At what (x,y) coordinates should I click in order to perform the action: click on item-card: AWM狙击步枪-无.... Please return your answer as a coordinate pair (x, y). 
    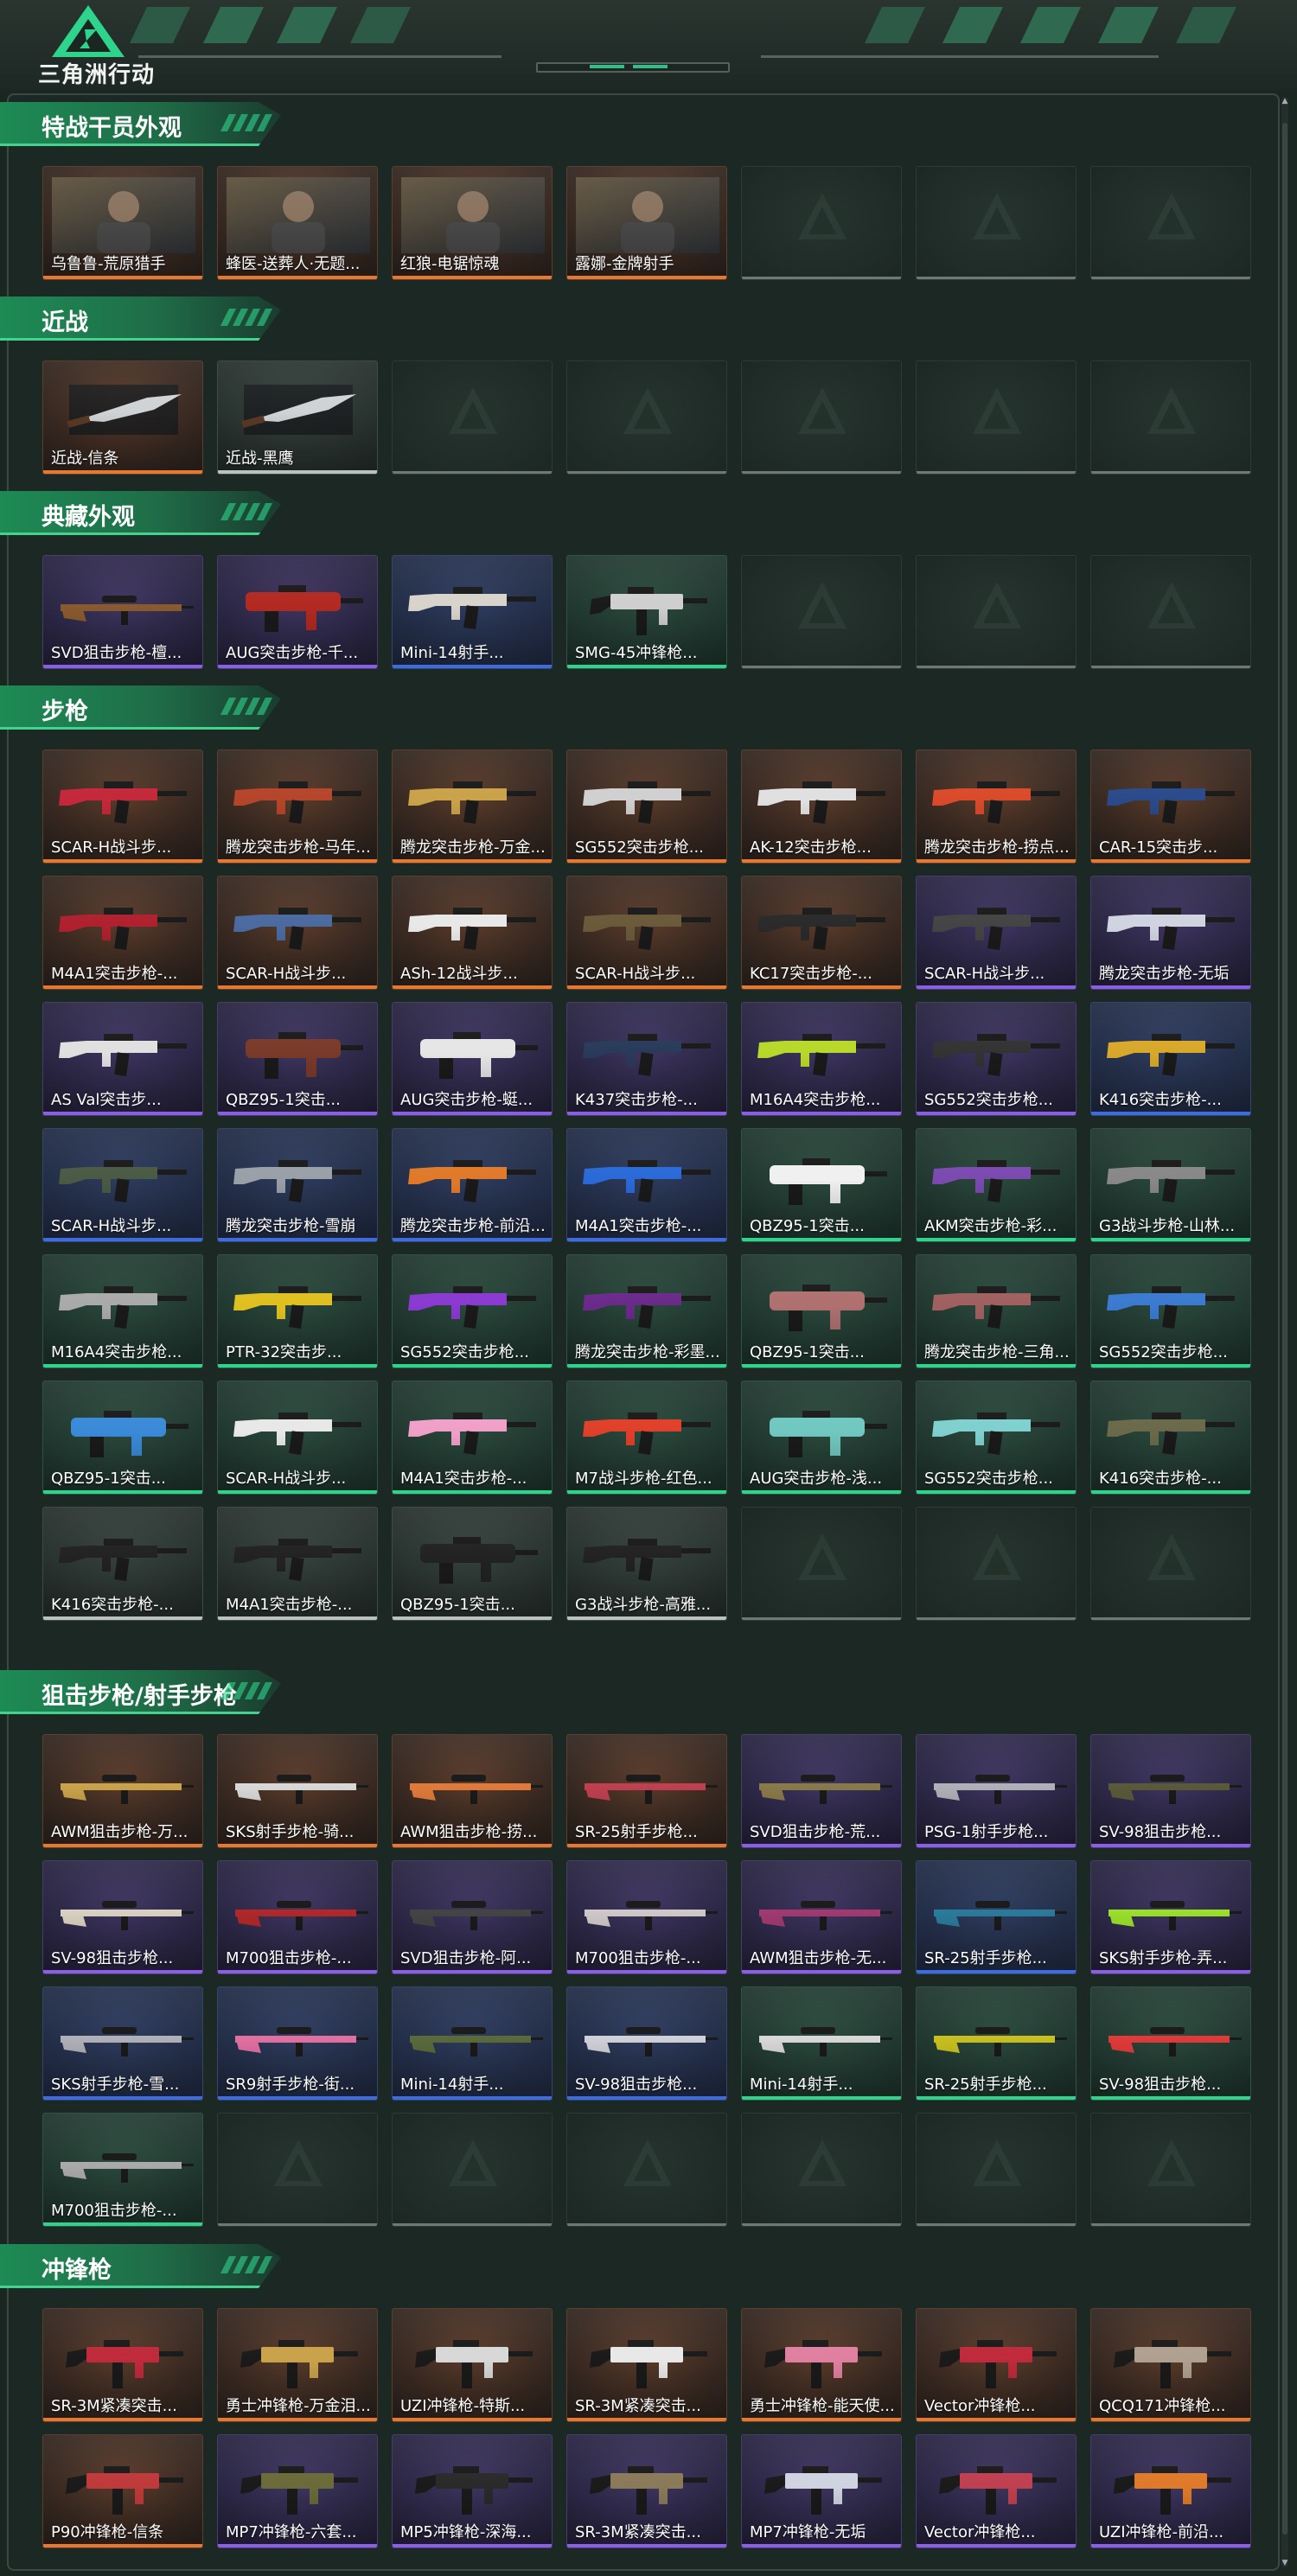
    Looking at the image, I should click on (822, 1917).